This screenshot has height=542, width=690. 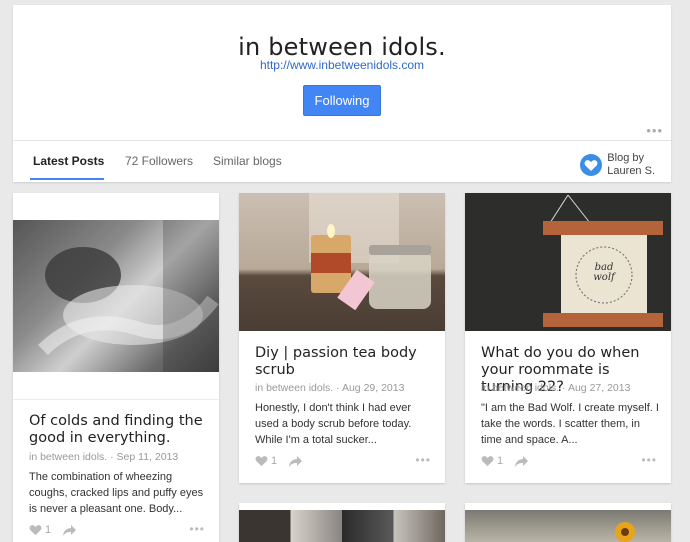 I want to click on following-button: Following, so click(x=342, y=100).